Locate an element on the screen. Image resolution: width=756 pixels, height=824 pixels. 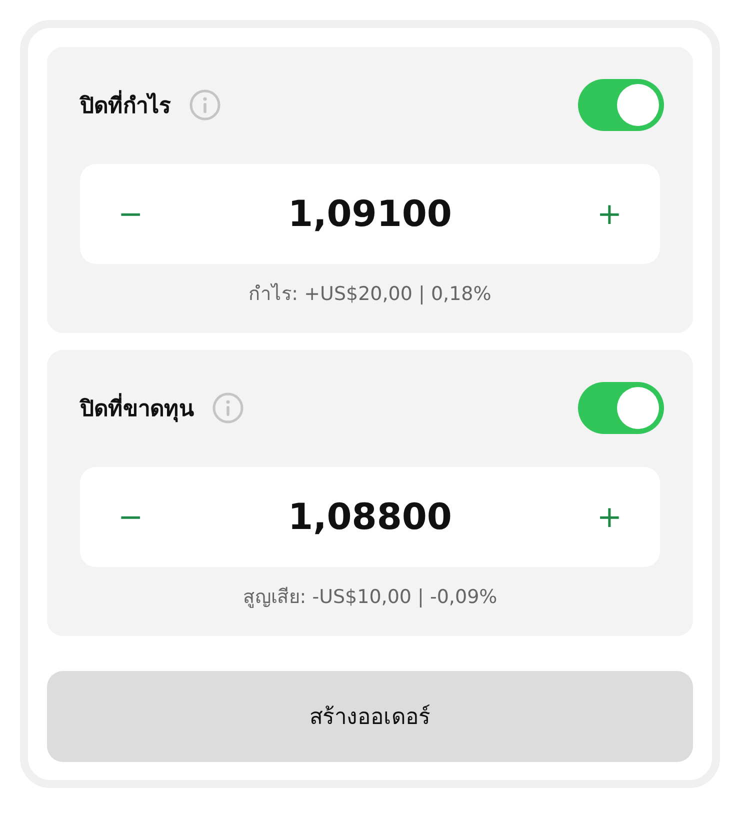
value-text: 1,09100 is located at coordinates (370, 214).